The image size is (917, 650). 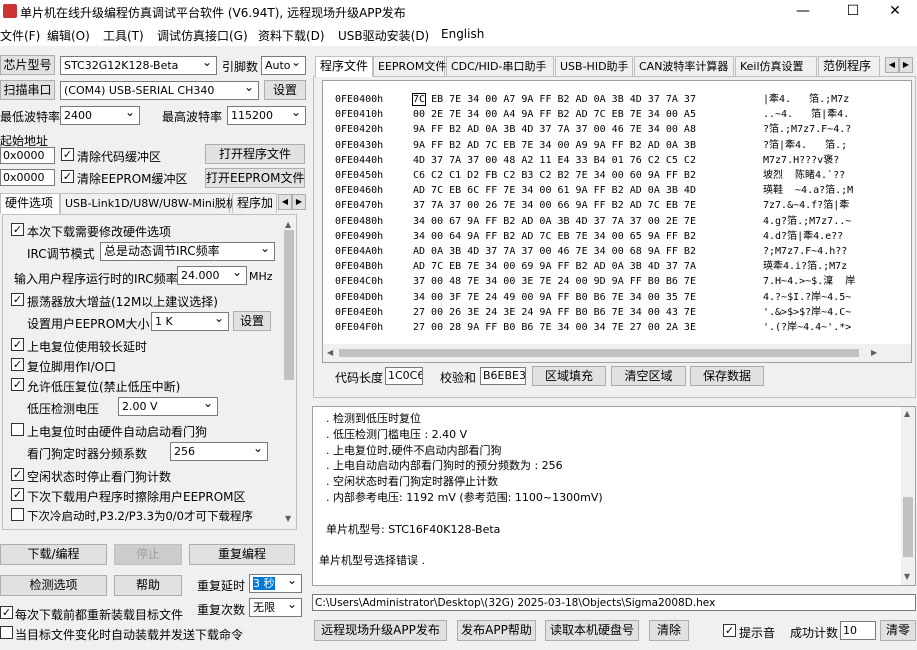 I want to click on reset-count-button: 清零, so click(x=898, y=630).